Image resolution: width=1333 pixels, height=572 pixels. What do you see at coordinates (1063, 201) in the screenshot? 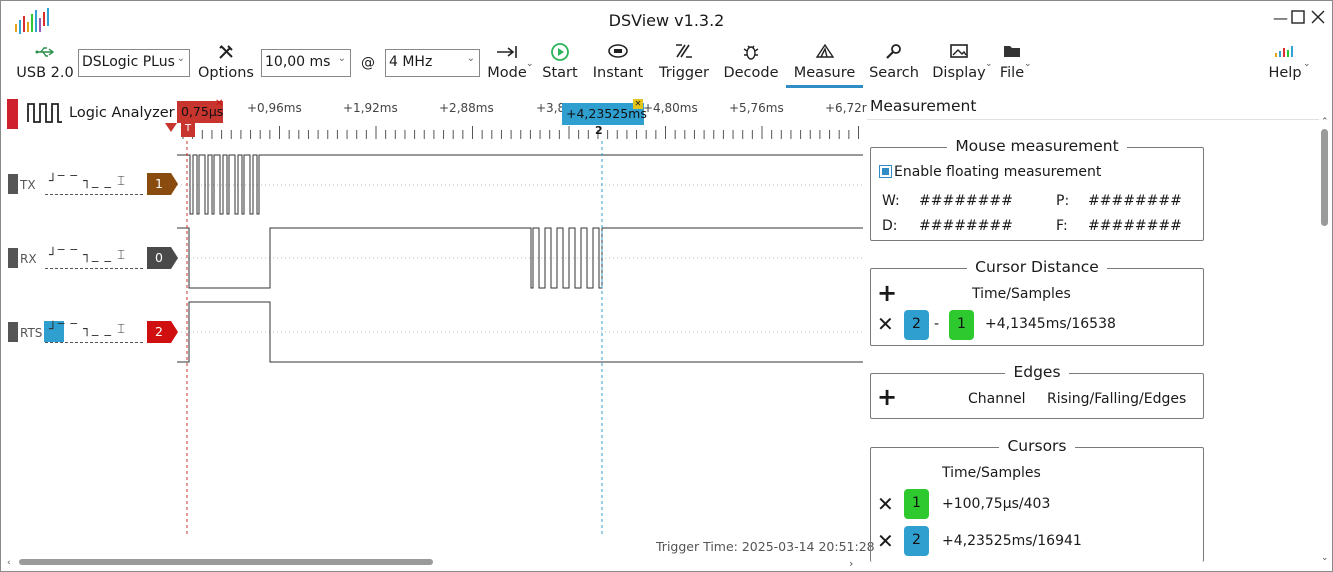
I see `p-label: P:` at bounding box center [1063, 201].